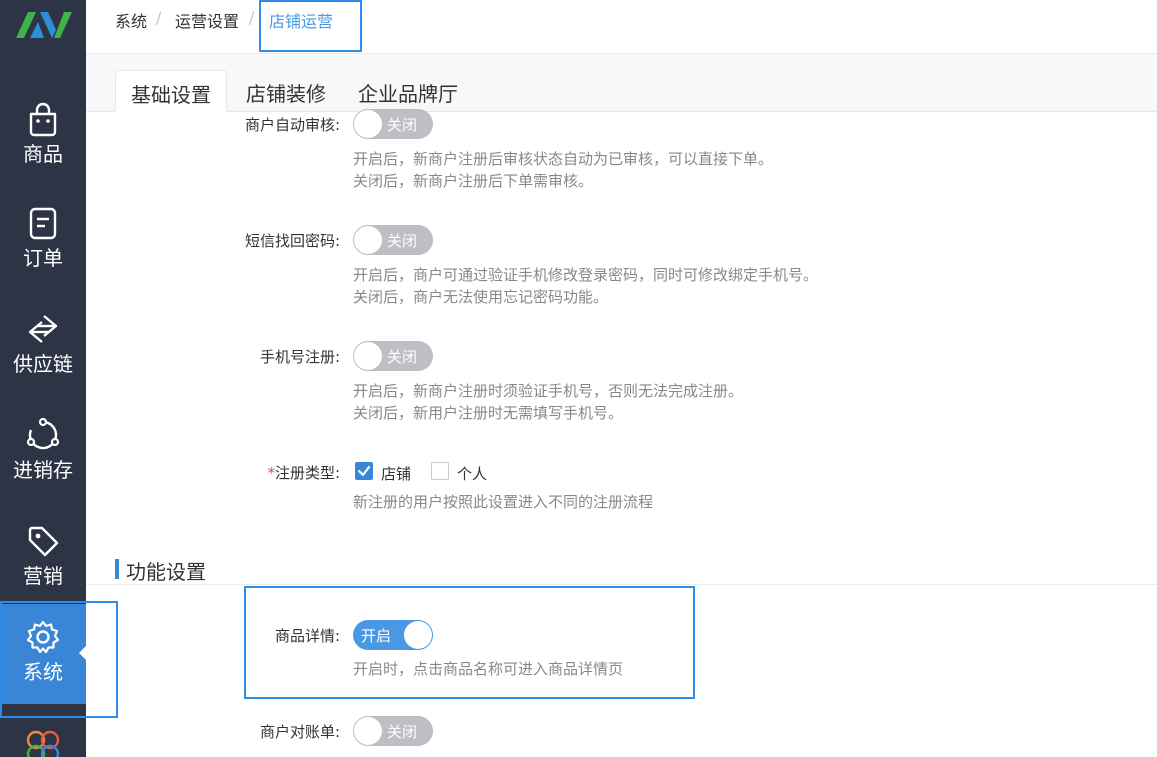 This screenshot has height=757, width=1157. I want to click on nav-item-orders: 订单, so click(43, 240).